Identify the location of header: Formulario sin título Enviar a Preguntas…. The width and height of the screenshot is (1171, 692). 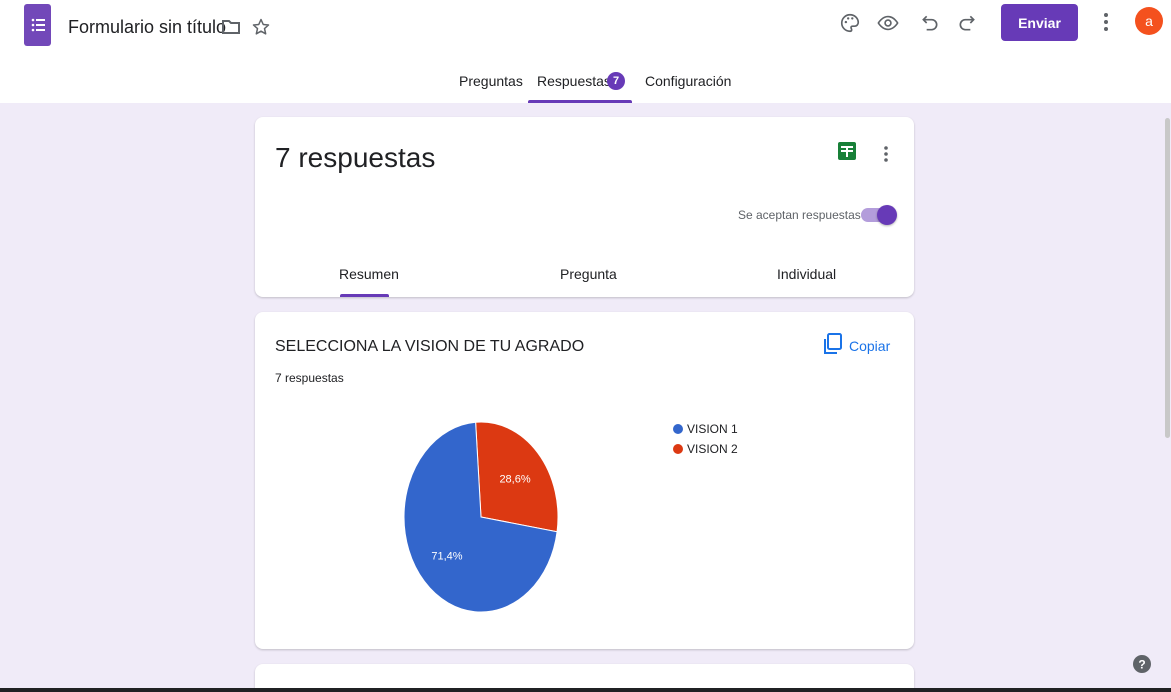
(585, 51).